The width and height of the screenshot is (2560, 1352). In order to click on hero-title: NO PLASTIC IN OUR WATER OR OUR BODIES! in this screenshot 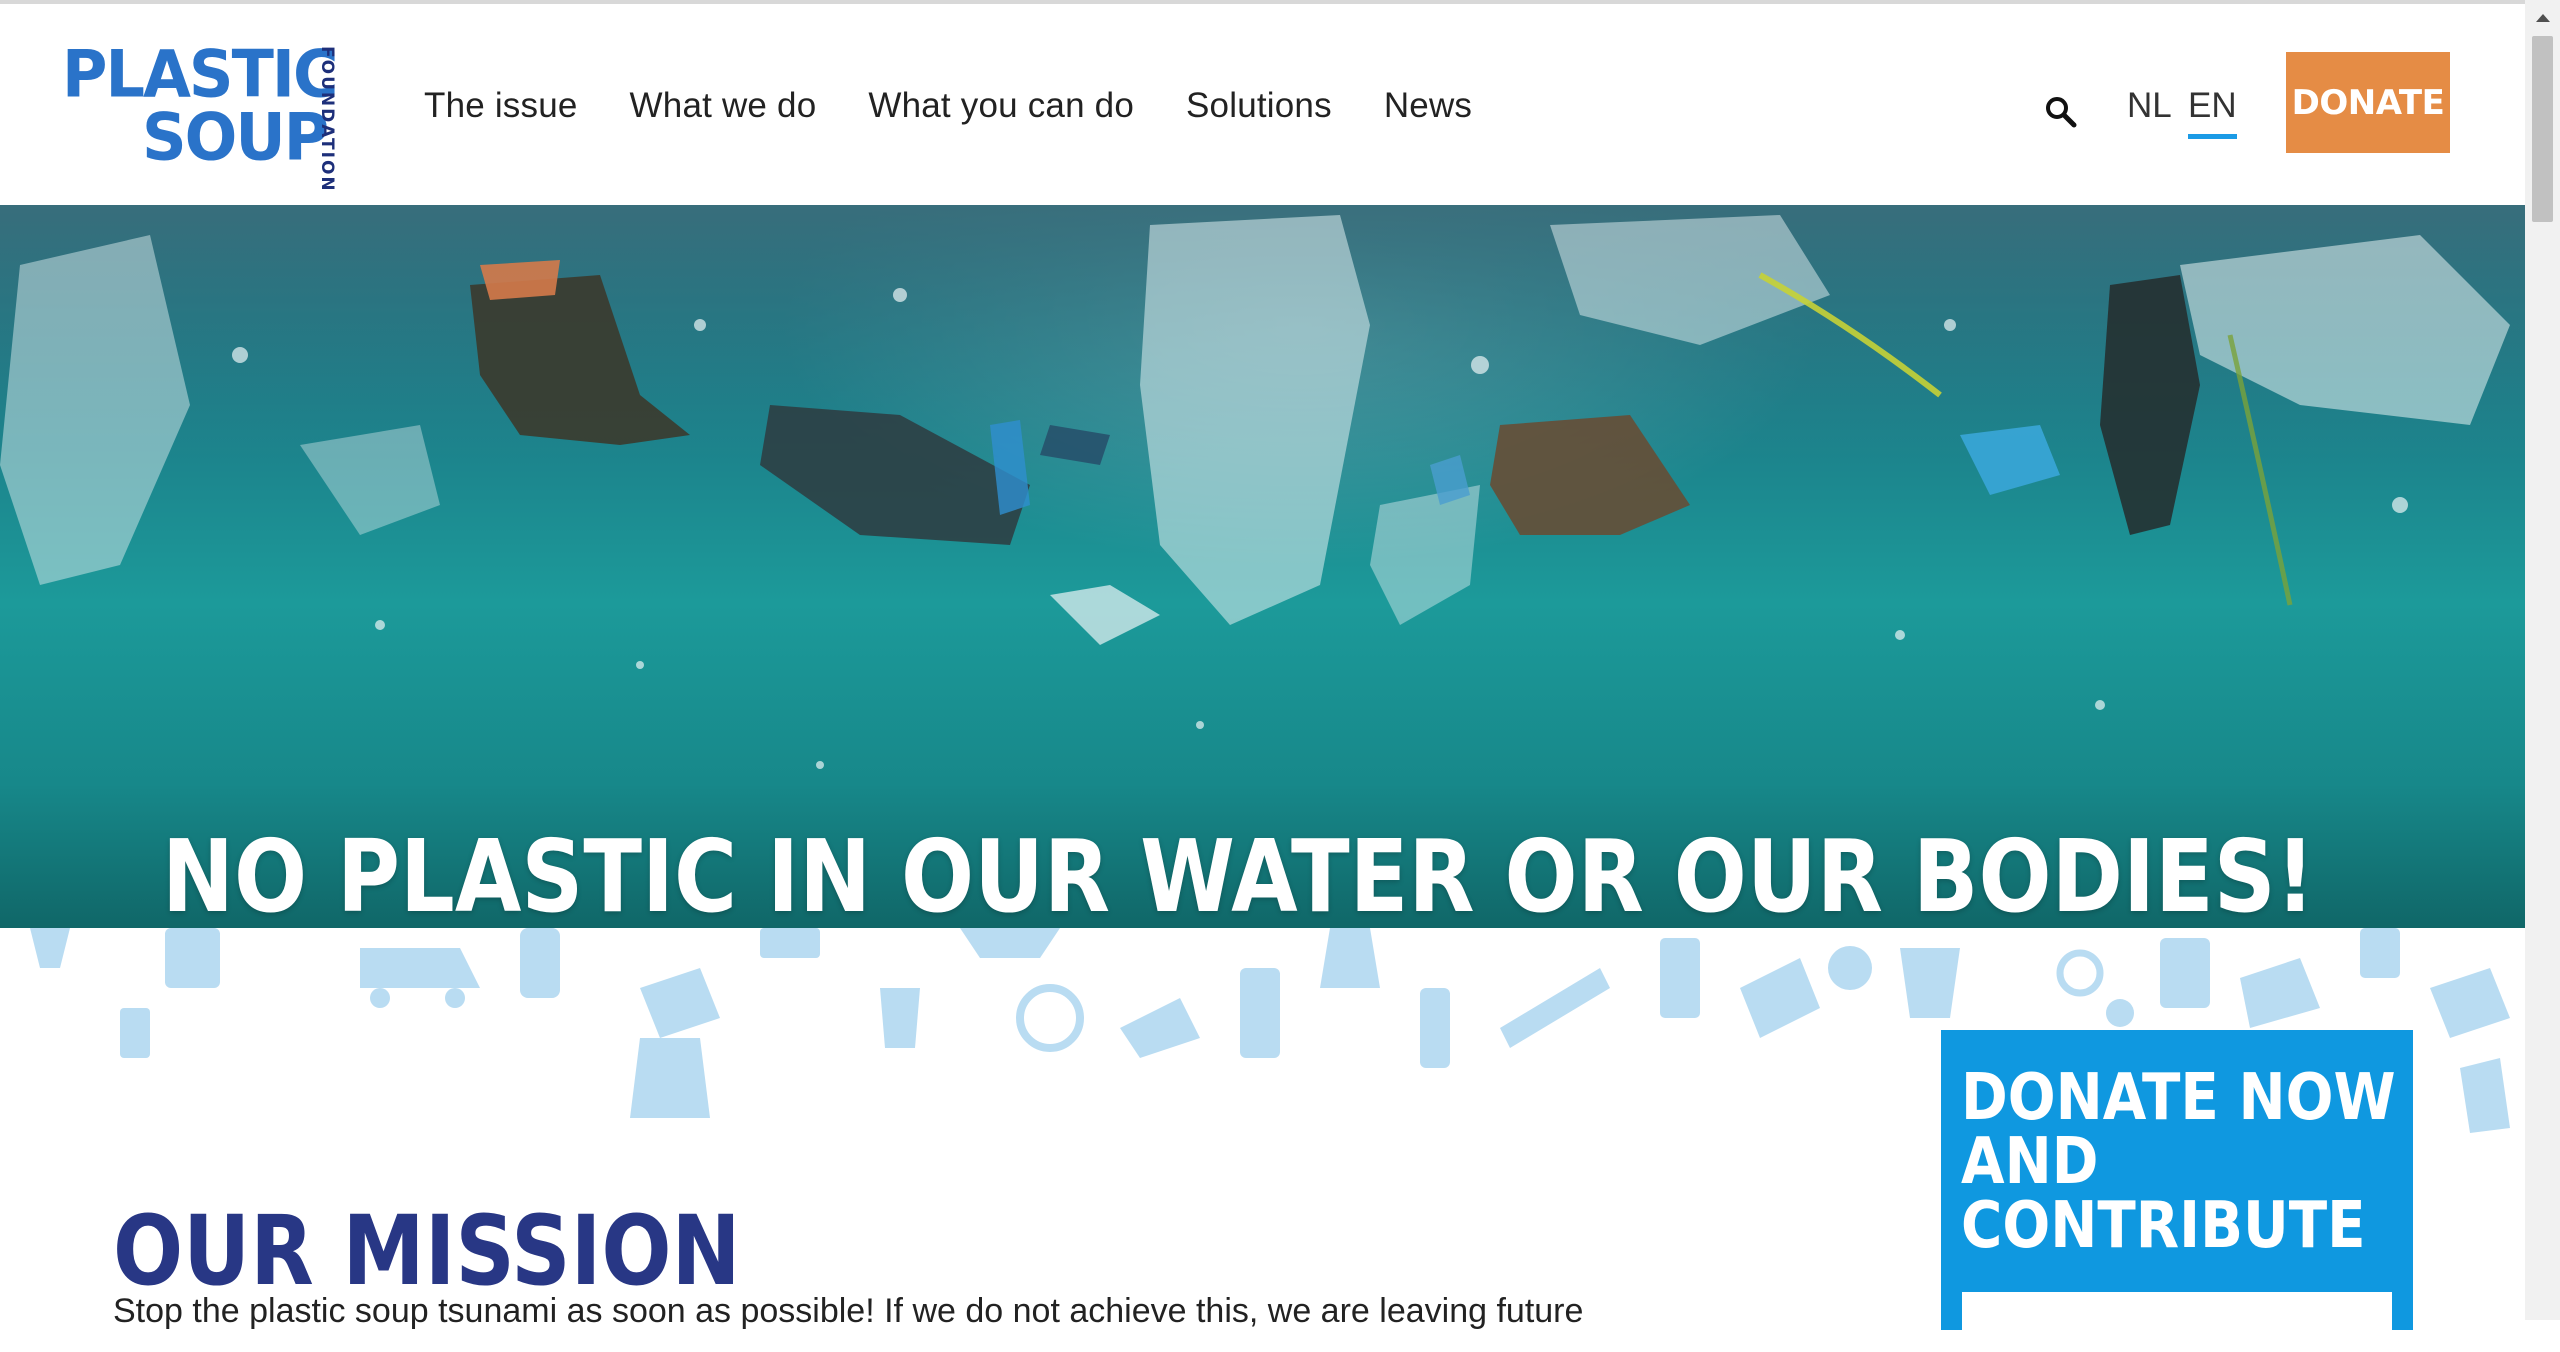, I will do `click(1238, 873)`.